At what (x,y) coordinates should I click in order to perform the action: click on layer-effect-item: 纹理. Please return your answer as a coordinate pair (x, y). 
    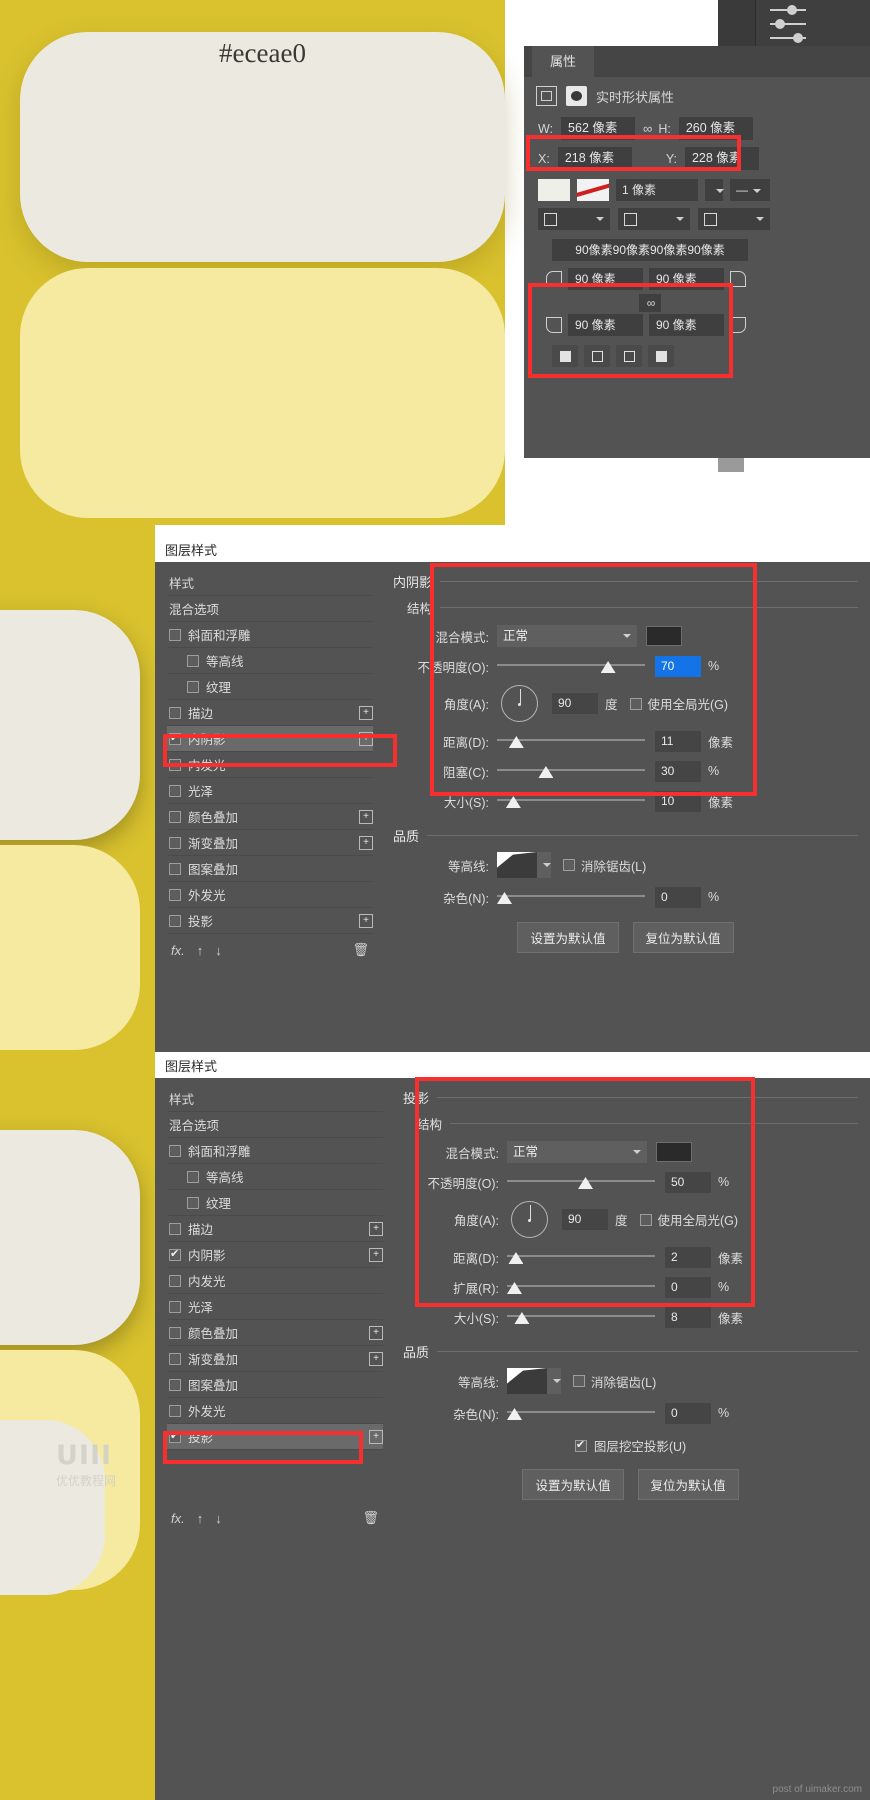
    Looking at the image, I should click on (275, 1203).